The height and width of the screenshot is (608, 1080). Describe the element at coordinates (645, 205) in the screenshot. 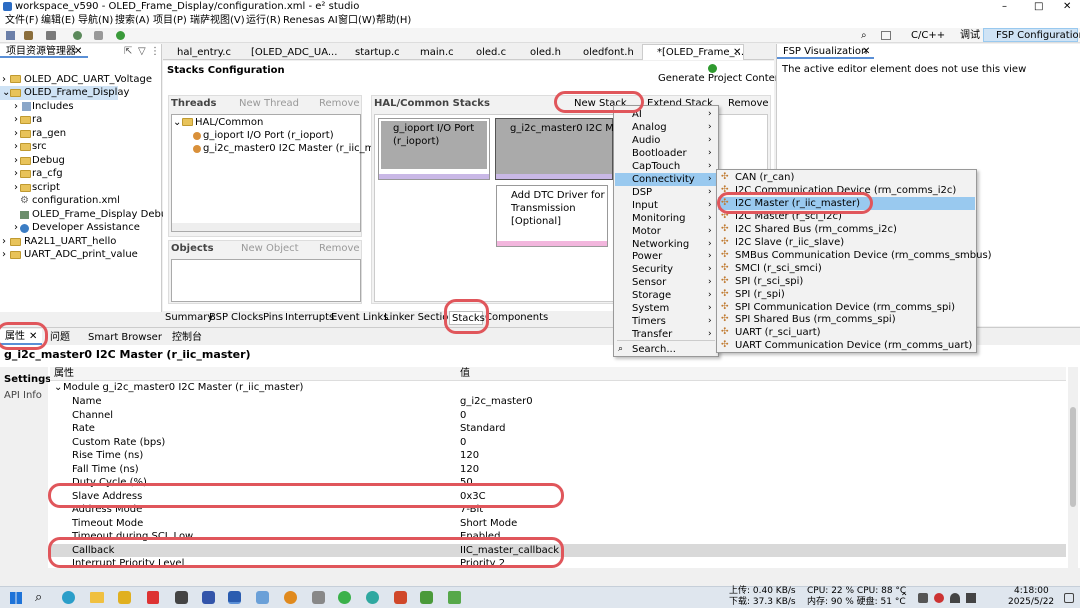

I see `new-stack-menu-item: Input` at that location.